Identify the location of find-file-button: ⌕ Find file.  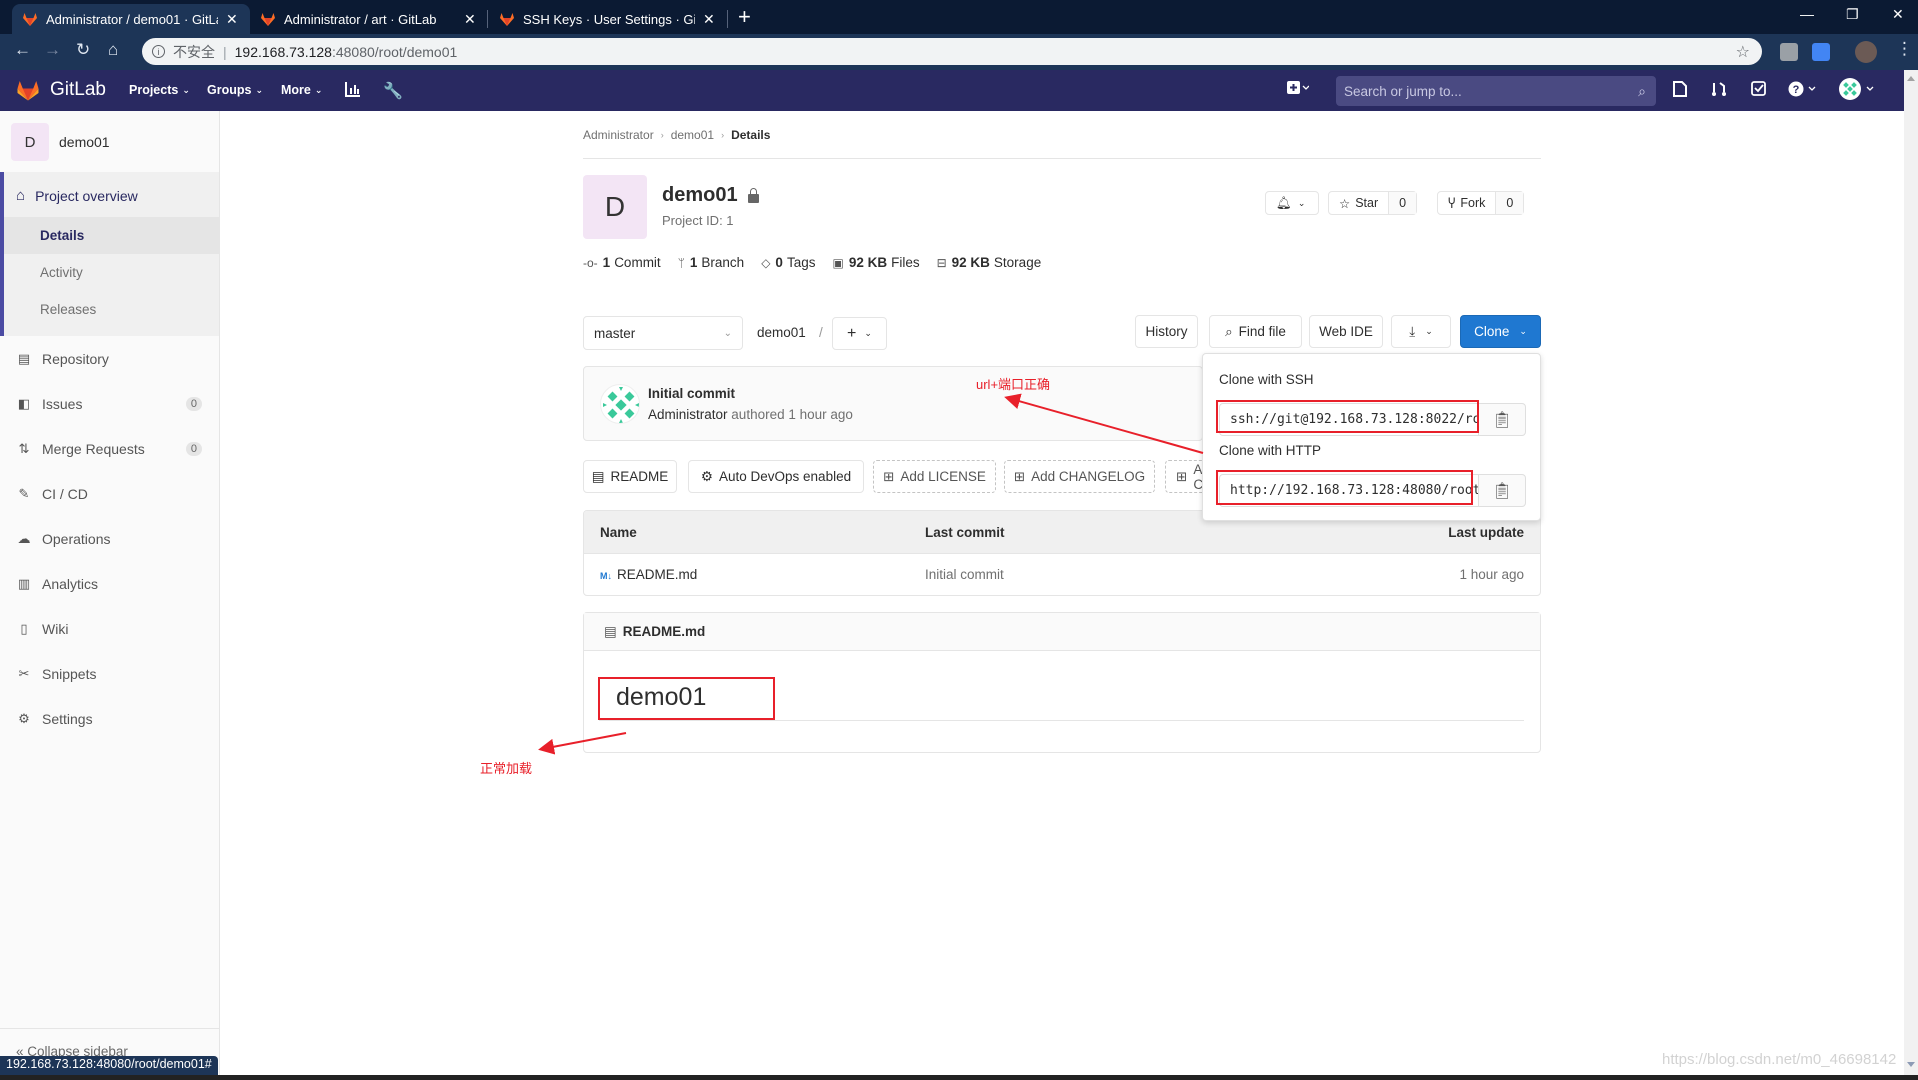
(1255, 331).